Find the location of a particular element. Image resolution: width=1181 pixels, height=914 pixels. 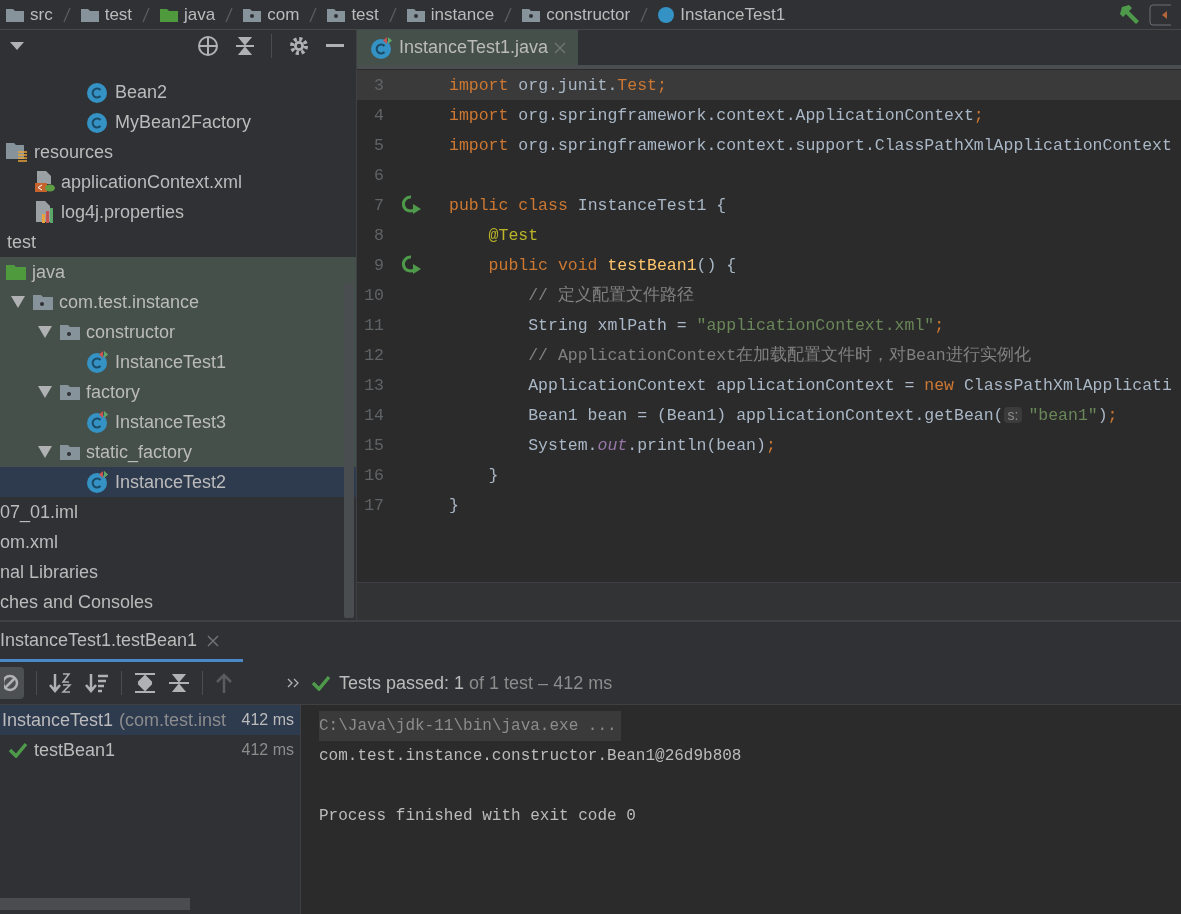

line-number: 15 is located at coordinates (373, 445).